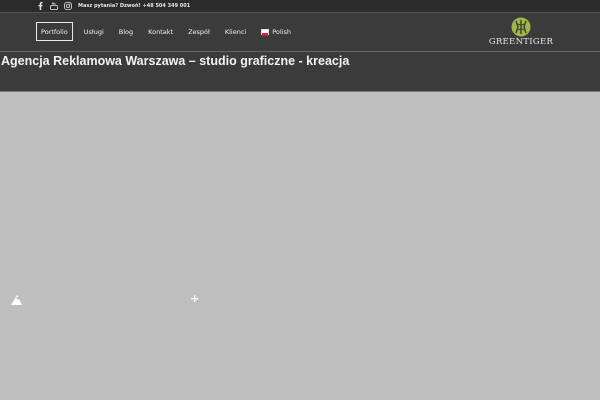 This screenshot has width=600, height=400. I want to click on instagram-icon, so click(68, 6).